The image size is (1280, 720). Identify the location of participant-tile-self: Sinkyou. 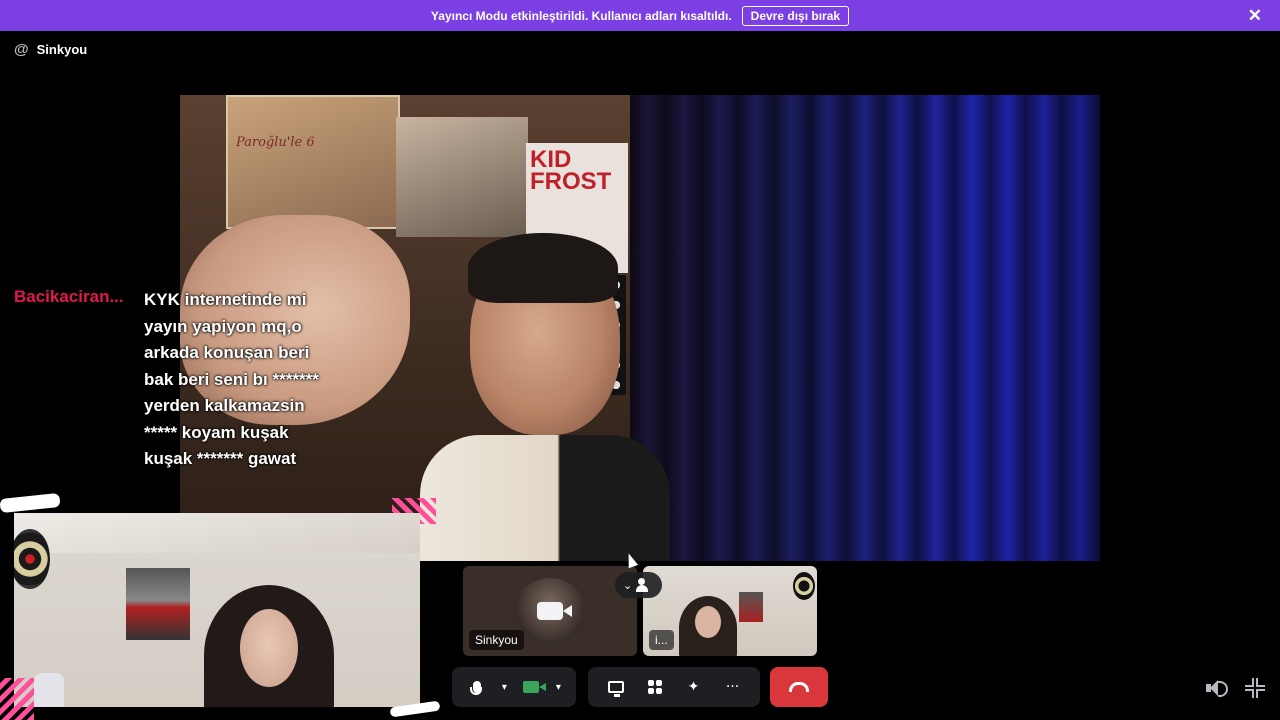
(550, 611).